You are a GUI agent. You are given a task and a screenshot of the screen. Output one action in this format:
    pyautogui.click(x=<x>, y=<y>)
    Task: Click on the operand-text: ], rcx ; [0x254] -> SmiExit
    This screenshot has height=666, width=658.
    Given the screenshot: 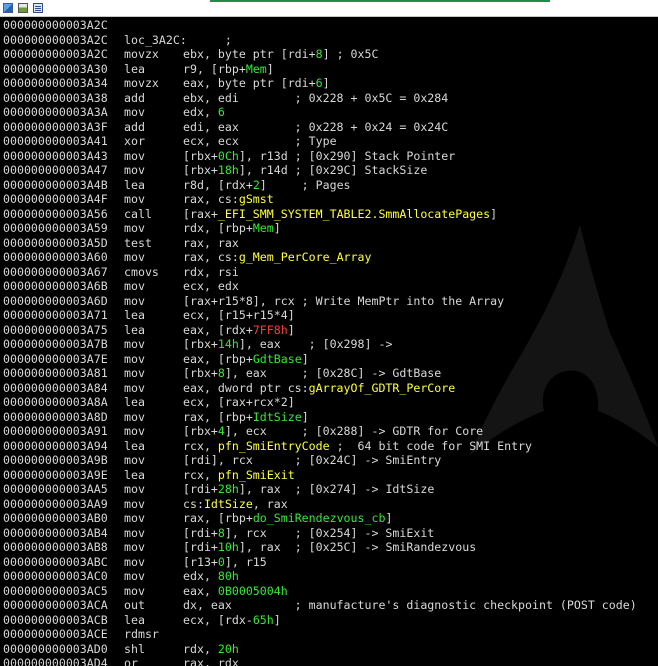 What is the action you would take?
    pyautogui.click(x=329, y=532)
    